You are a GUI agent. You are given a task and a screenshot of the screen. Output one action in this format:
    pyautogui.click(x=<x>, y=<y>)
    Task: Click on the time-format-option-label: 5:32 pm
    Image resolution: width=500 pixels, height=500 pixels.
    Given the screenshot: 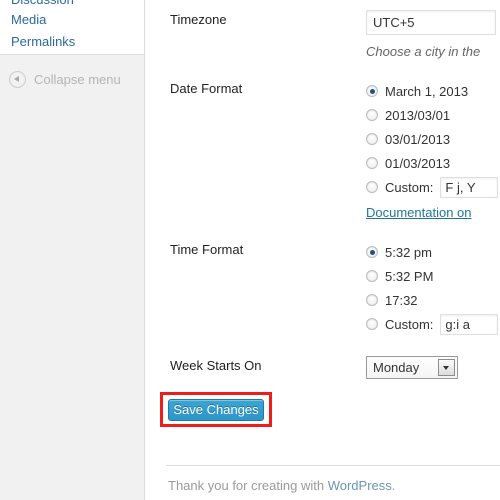 What is the action you would take?
    pyautogui.click(x=408, y=252)
    